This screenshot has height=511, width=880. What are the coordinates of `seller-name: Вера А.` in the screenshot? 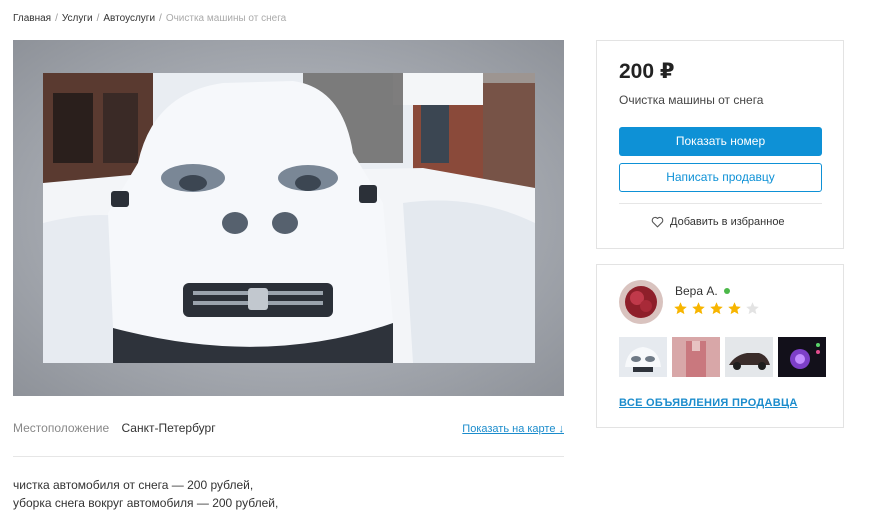 It's located at (696, 291).